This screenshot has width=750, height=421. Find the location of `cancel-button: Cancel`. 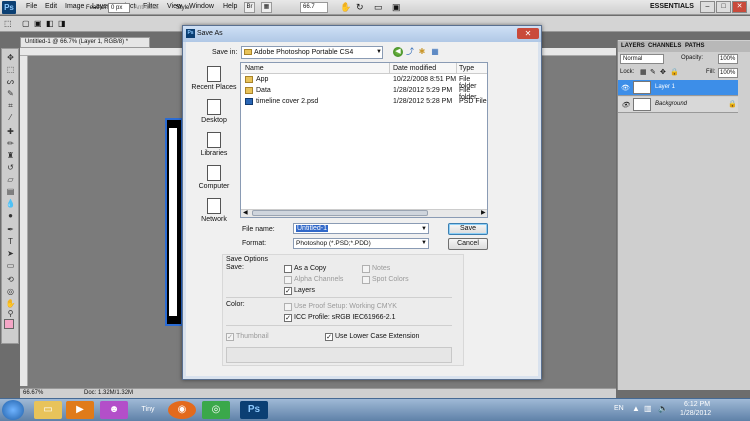

cancel-button: Cancel is located at coordinates (468, 244).